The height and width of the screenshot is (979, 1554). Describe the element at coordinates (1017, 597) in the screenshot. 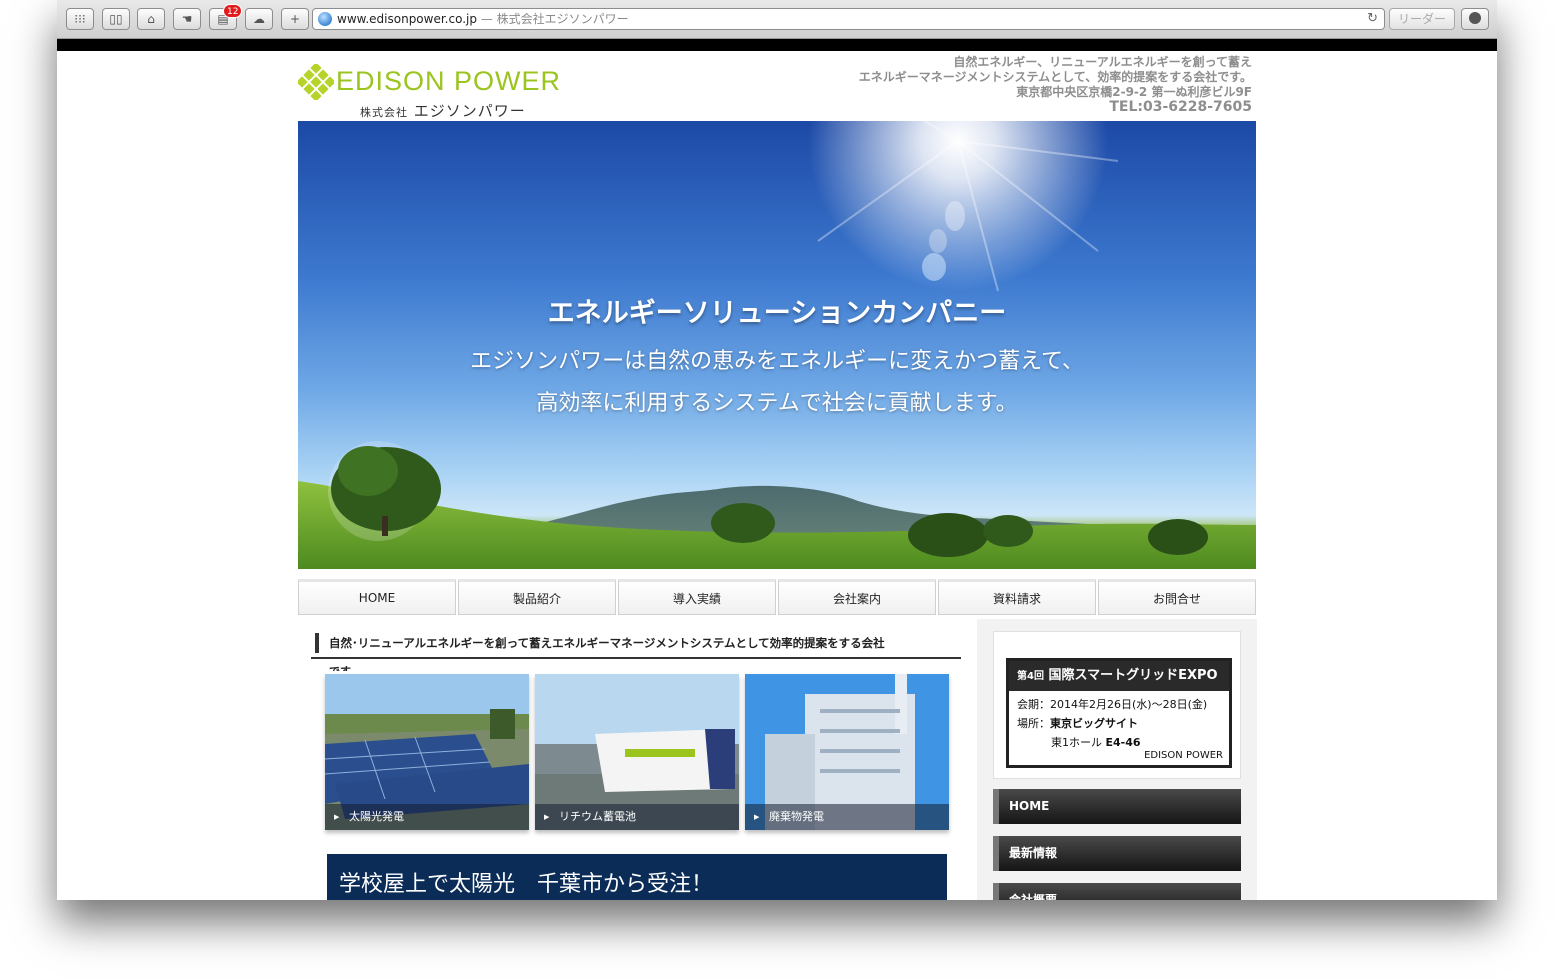

I see `nav-documents: 資料請求` at that location.